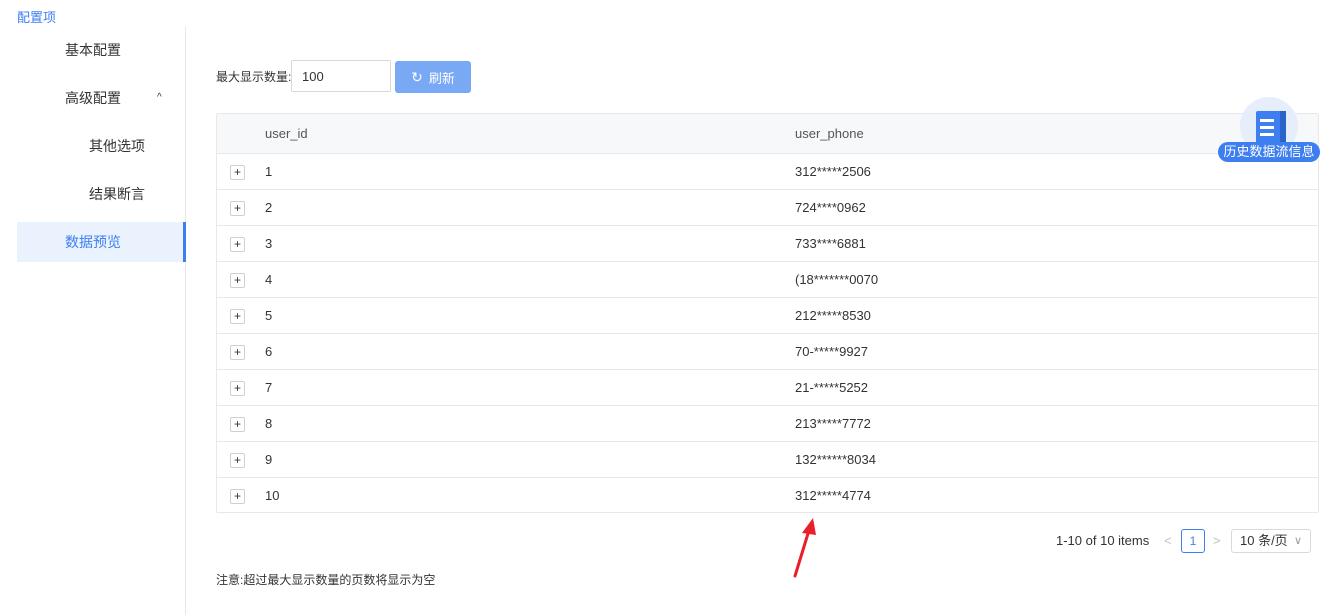 The height and width of the screenshot is (615, 1343). Describe the element at coordinates (767, 388) in the screenshot. I see `table-row: +7 21-*****5252` at that location.